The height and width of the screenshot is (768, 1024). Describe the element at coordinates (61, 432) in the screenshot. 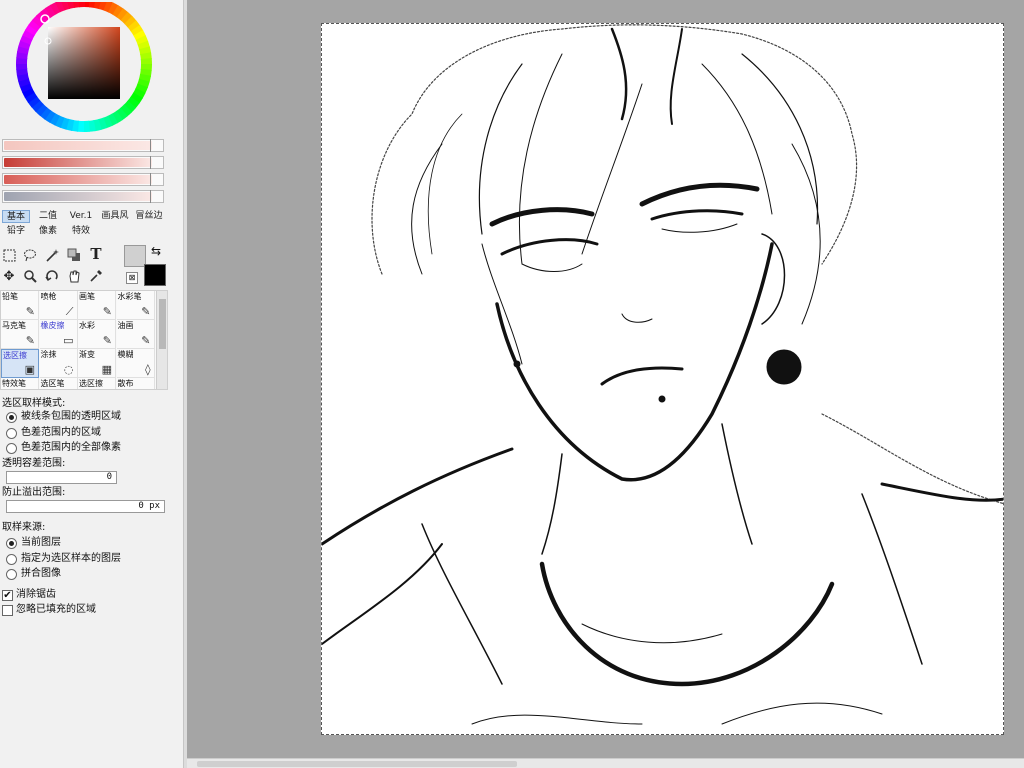

I see `mode-label-range: 色差范围内的区域` at that location.